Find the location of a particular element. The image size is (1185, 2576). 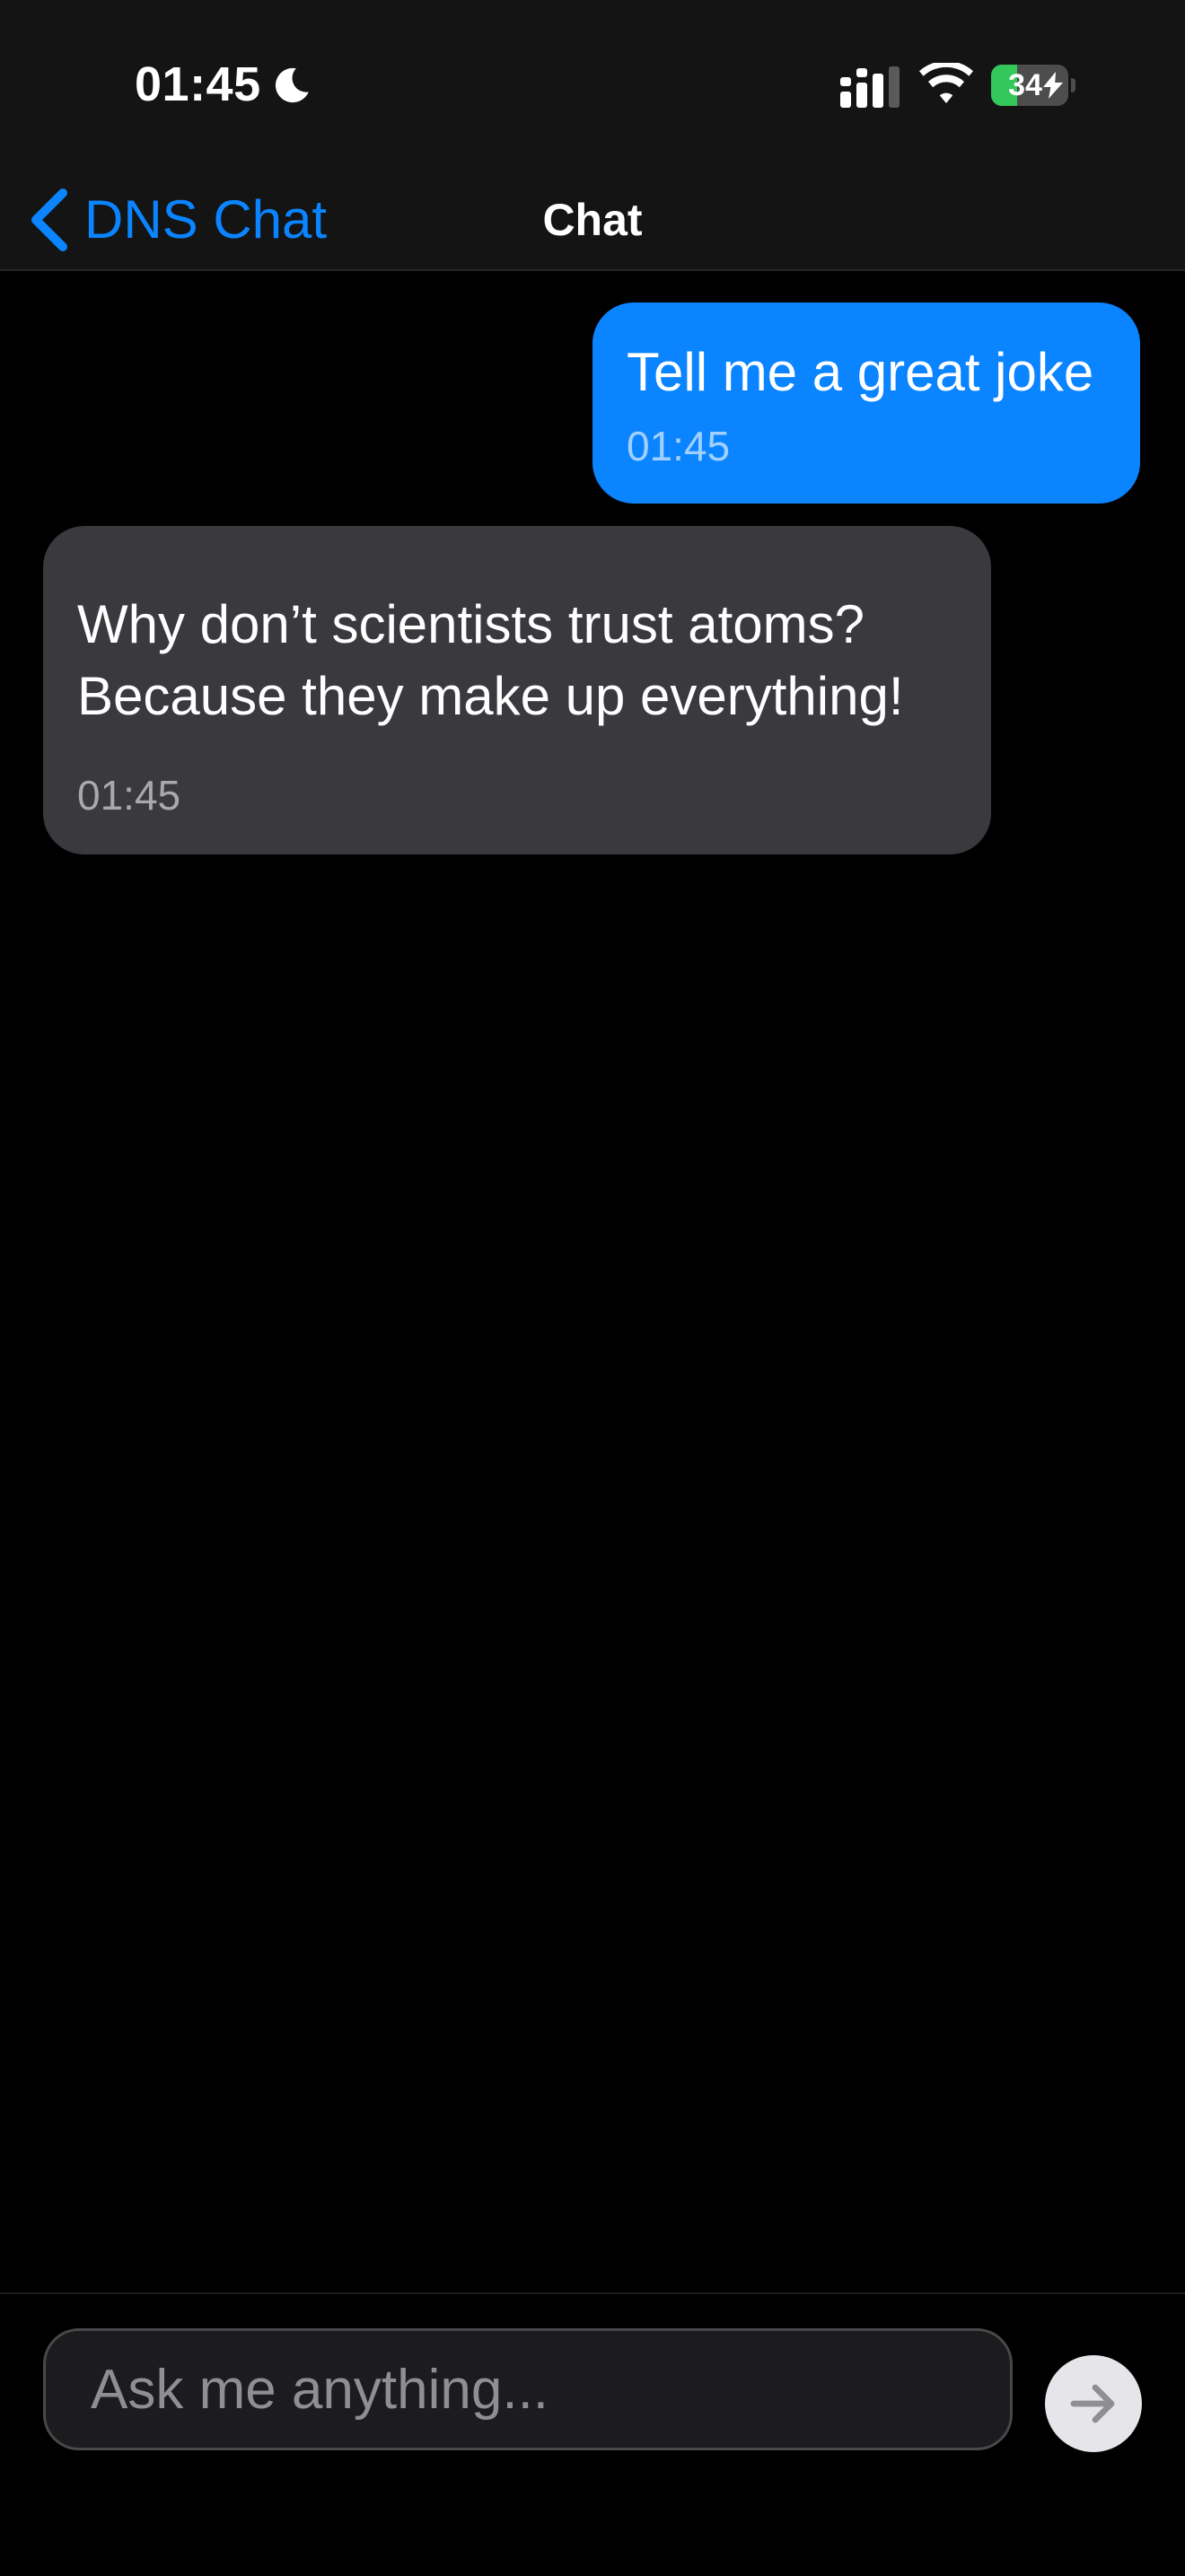

battery-cap is located at coordinates (1073, 85).